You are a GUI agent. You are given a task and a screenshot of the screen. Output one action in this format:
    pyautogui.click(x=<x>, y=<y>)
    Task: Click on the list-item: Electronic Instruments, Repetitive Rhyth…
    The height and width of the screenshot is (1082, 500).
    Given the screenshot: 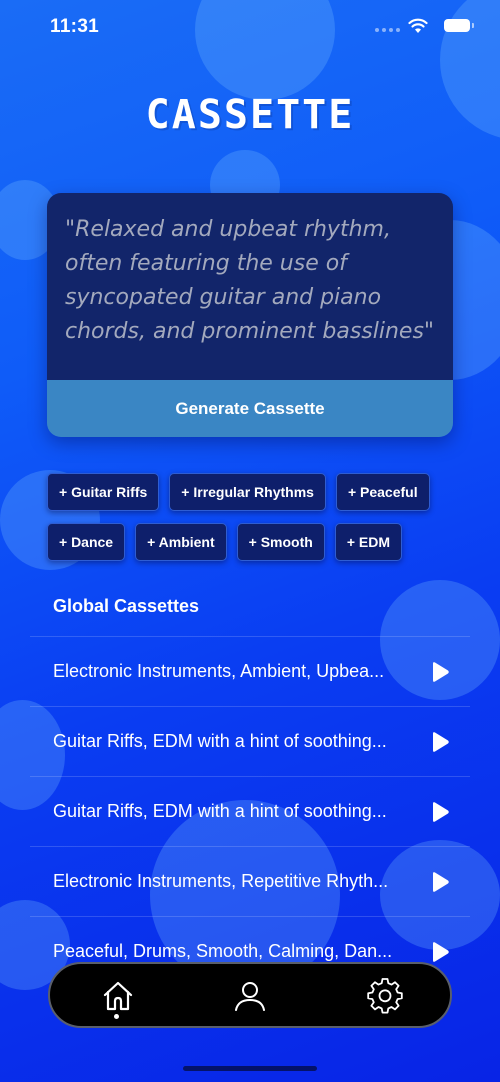 What is the action you would take?
    pyautogui.click(x=250, y=881)
    